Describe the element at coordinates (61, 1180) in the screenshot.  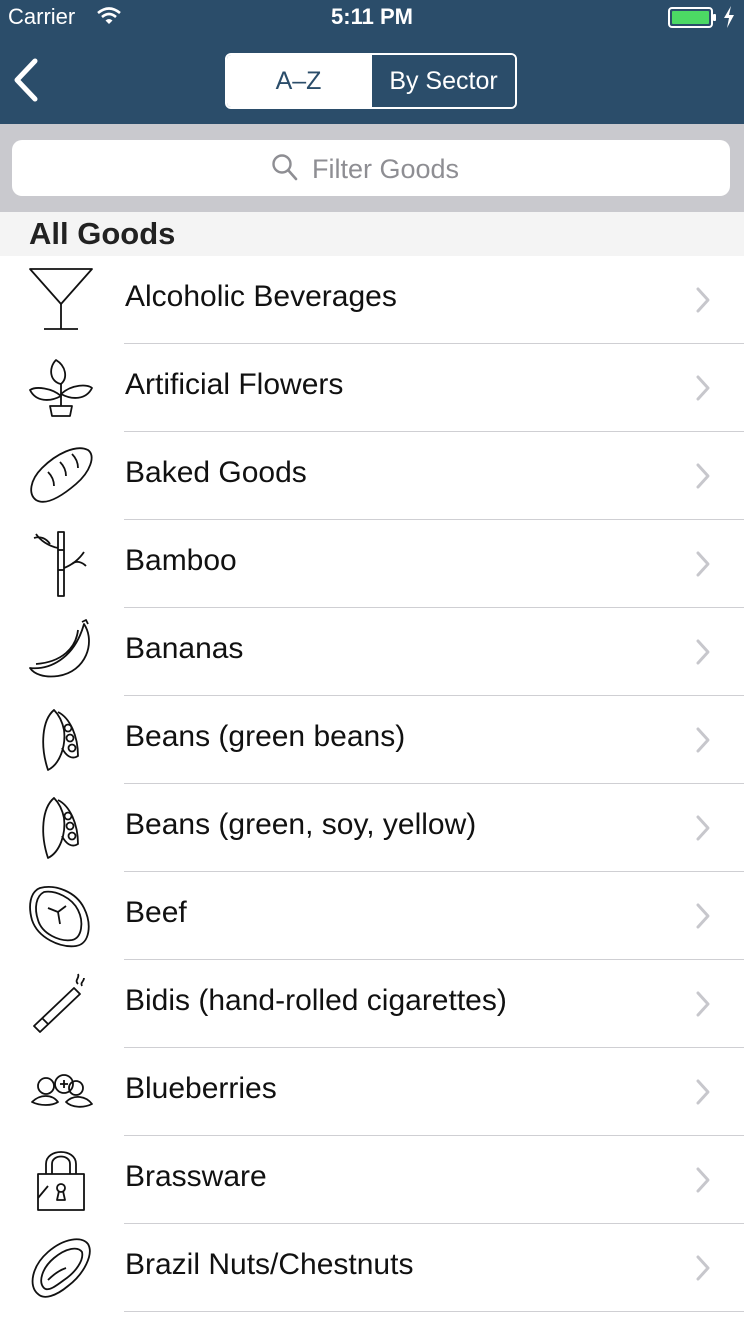
I see `padlock-icon` at that location.